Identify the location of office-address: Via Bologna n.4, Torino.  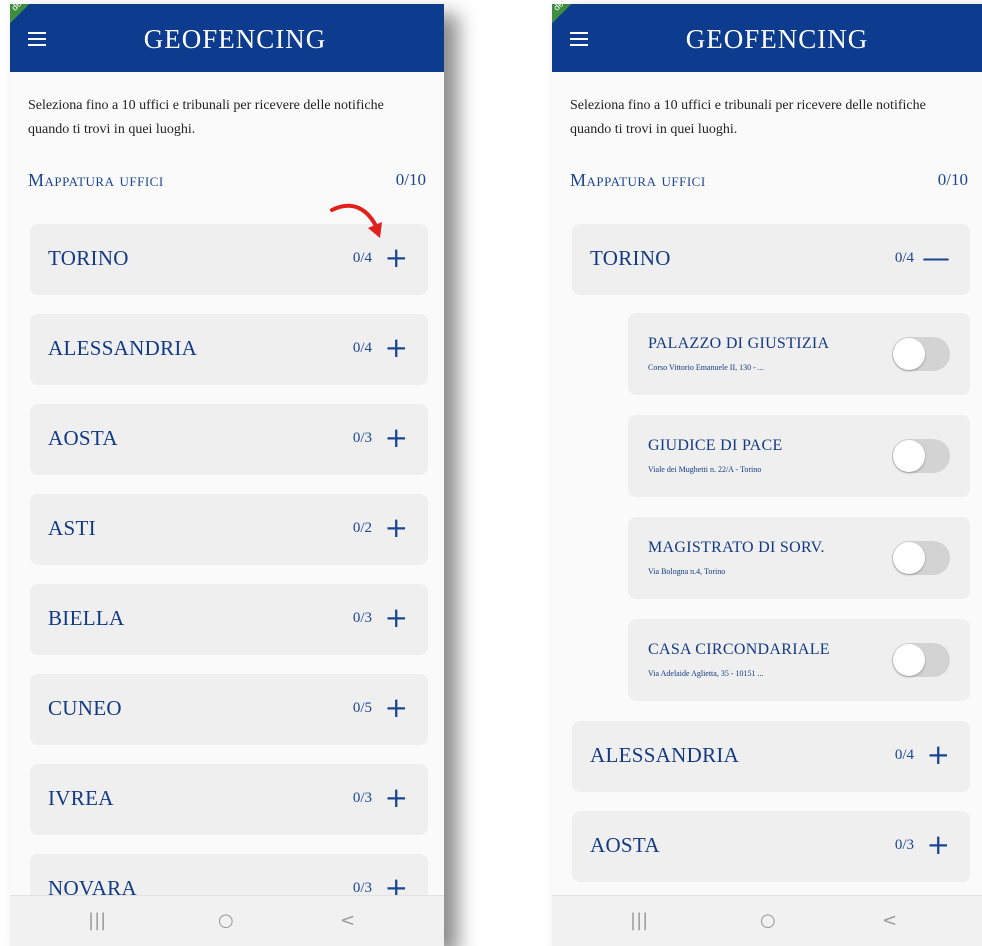
(687, 571).